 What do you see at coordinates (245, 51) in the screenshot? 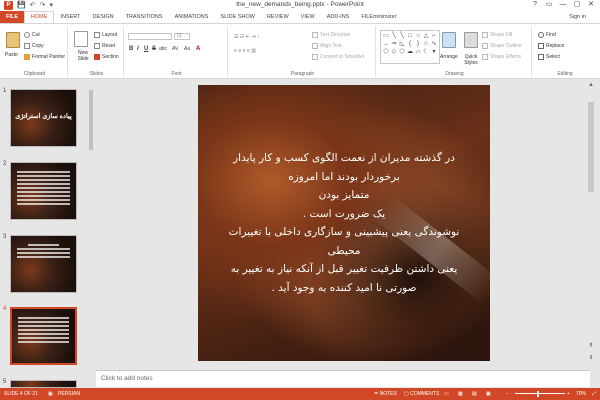
I see `alignment-buttons: ≡ ≡ ≡ ≡ ▥` at bounding box center [245, 51].